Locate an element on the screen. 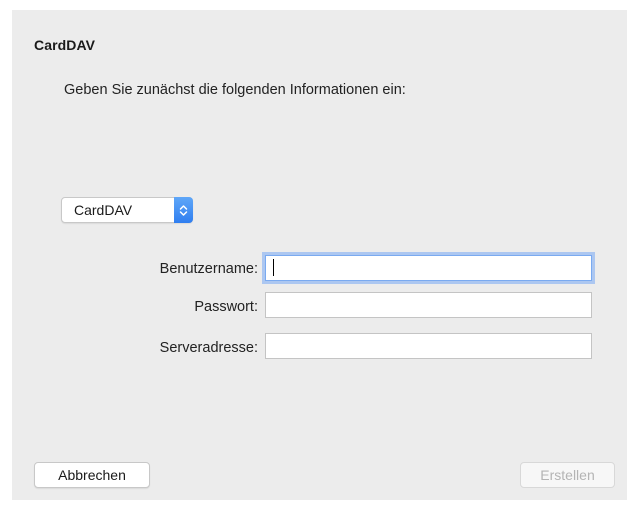  password-label: Passwort: is located at coordinates (226, 307).